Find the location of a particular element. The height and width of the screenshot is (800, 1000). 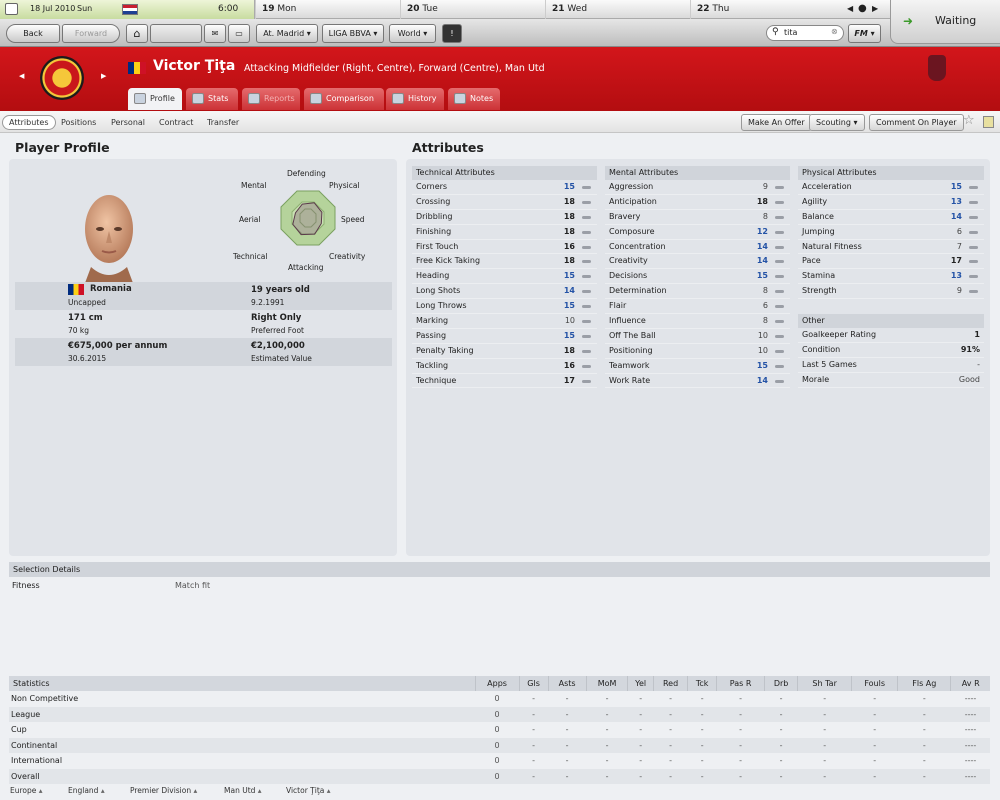

nation-name: Romania is located at coordinates (111, 289).